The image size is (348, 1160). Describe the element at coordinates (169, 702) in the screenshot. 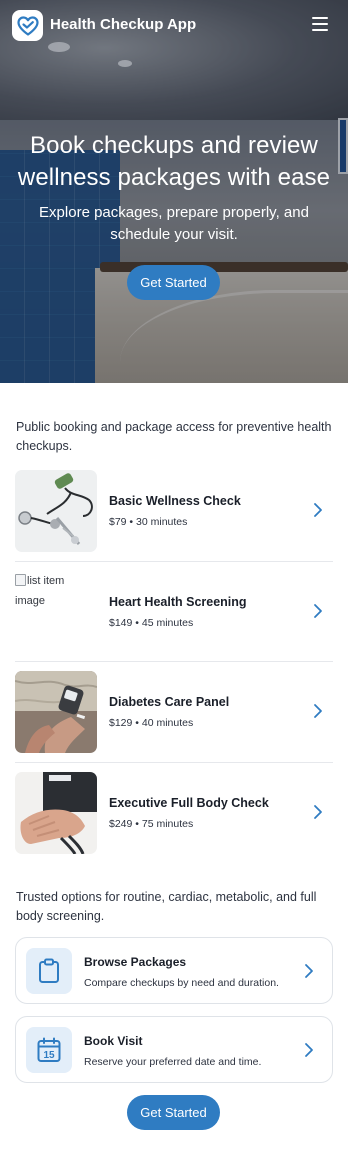

I see `package-name: Diabetes Care Panel` at that location.